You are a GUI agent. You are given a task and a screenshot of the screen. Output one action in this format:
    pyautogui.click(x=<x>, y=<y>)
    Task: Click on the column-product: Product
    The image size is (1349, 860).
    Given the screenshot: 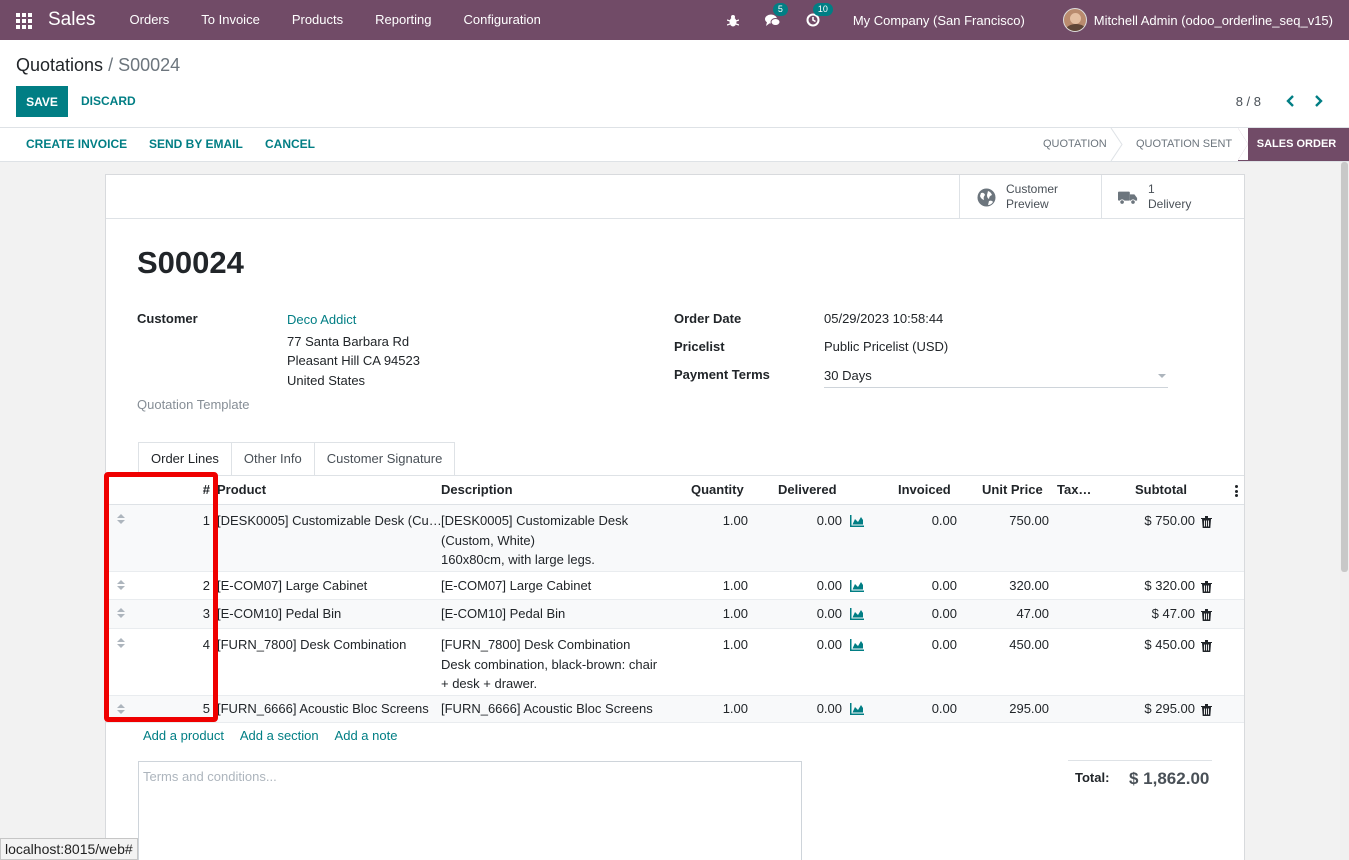 What is the action you would take?
    pyautogui.click(x=241, y=490)
    